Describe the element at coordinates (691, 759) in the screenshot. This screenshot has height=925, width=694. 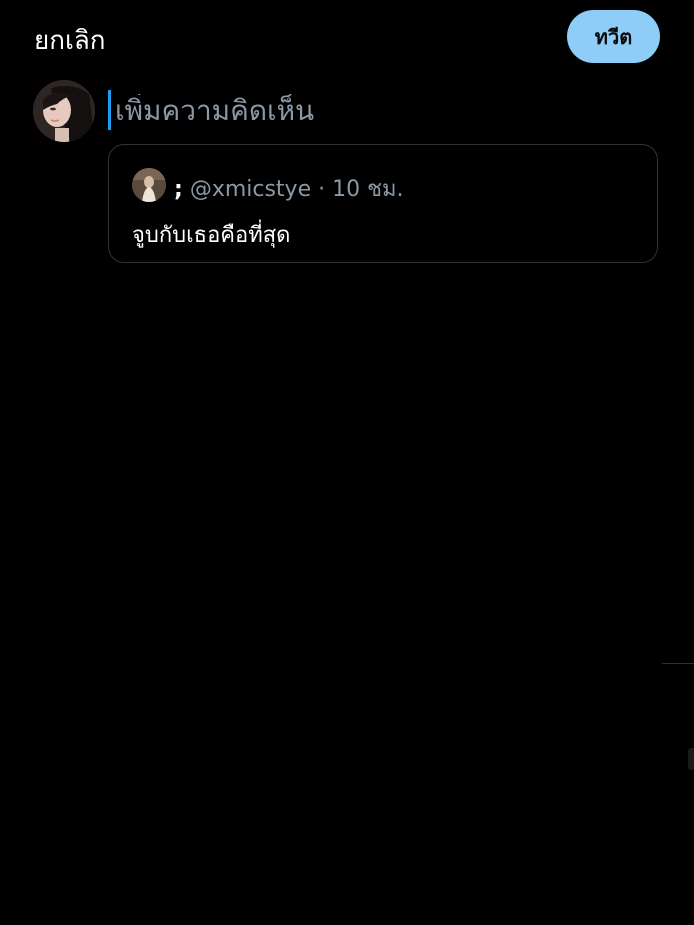
I see `edge-handle` at that location.